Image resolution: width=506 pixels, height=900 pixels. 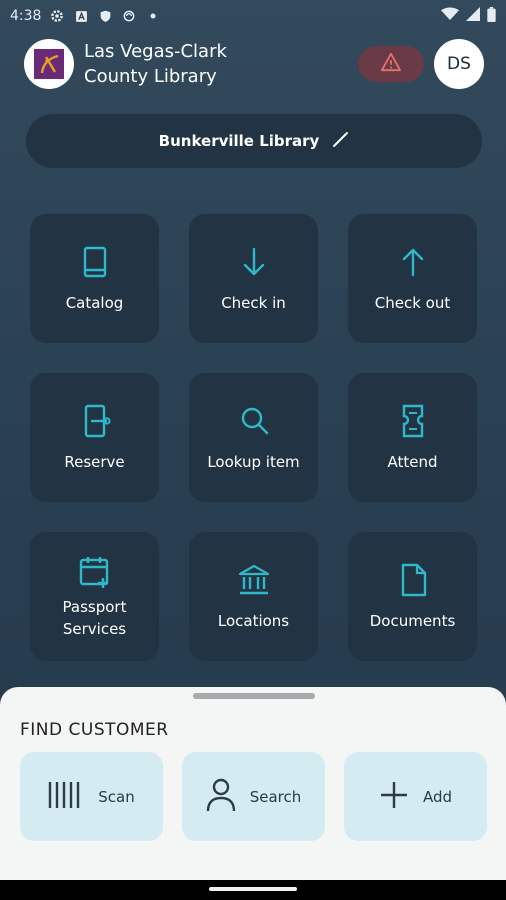 What do you see at coordinates (221, 797) in the screenshot?
I see `person-icon` at bounding box center [221, 797].